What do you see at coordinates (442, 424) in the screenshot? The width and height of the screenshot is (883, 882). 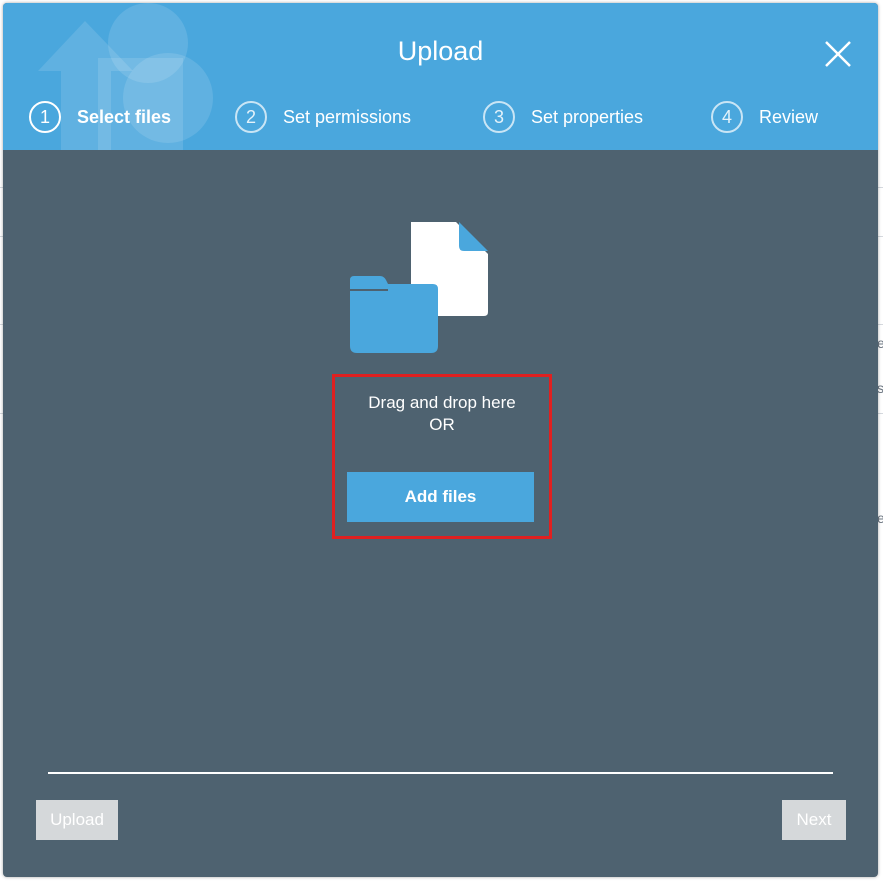 I see `or-label: OR` at bounding box center [442, 424].